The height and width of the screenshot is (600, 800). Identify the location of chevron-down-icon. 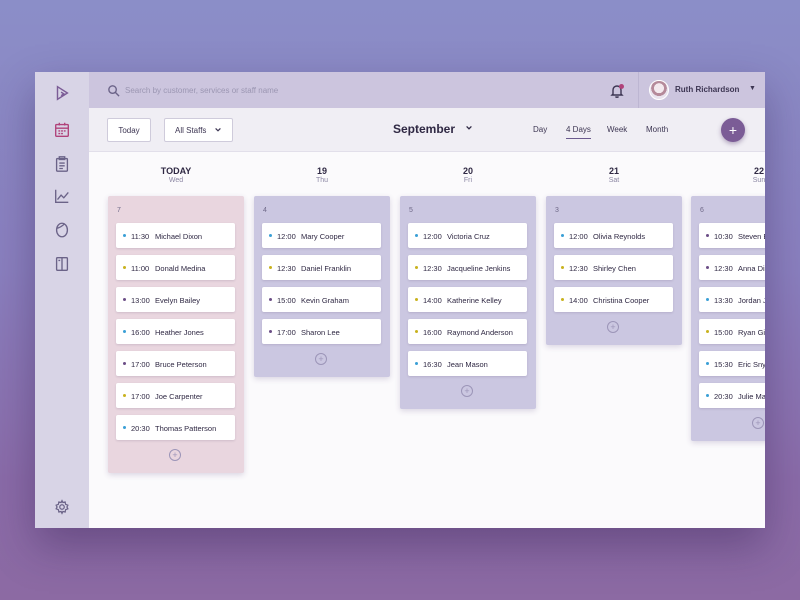
(218, 129).